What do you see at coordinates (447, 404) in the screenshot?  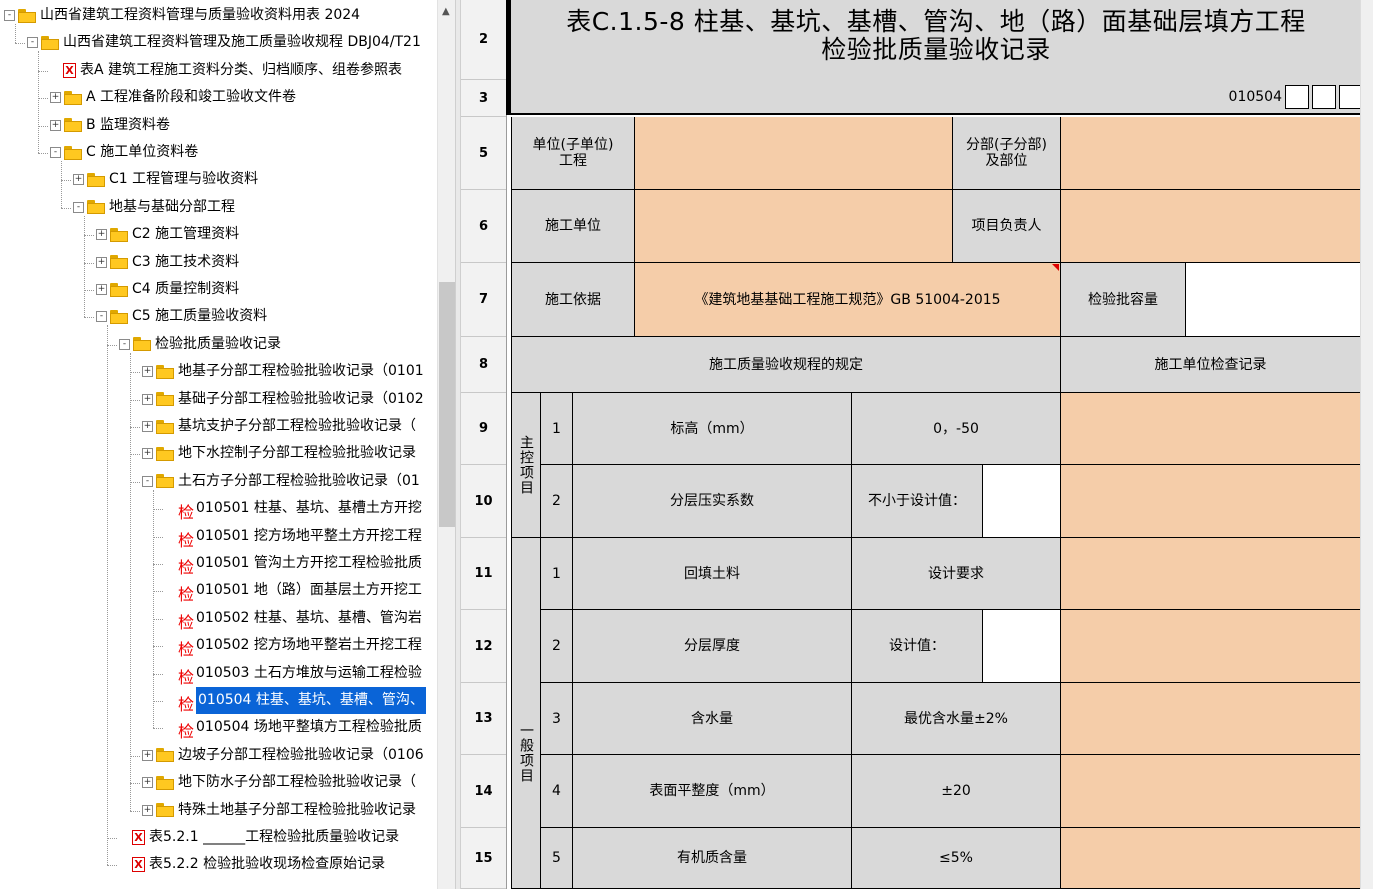 I see `tree-scrollbar-thumb` at bounding box center [447, 404].